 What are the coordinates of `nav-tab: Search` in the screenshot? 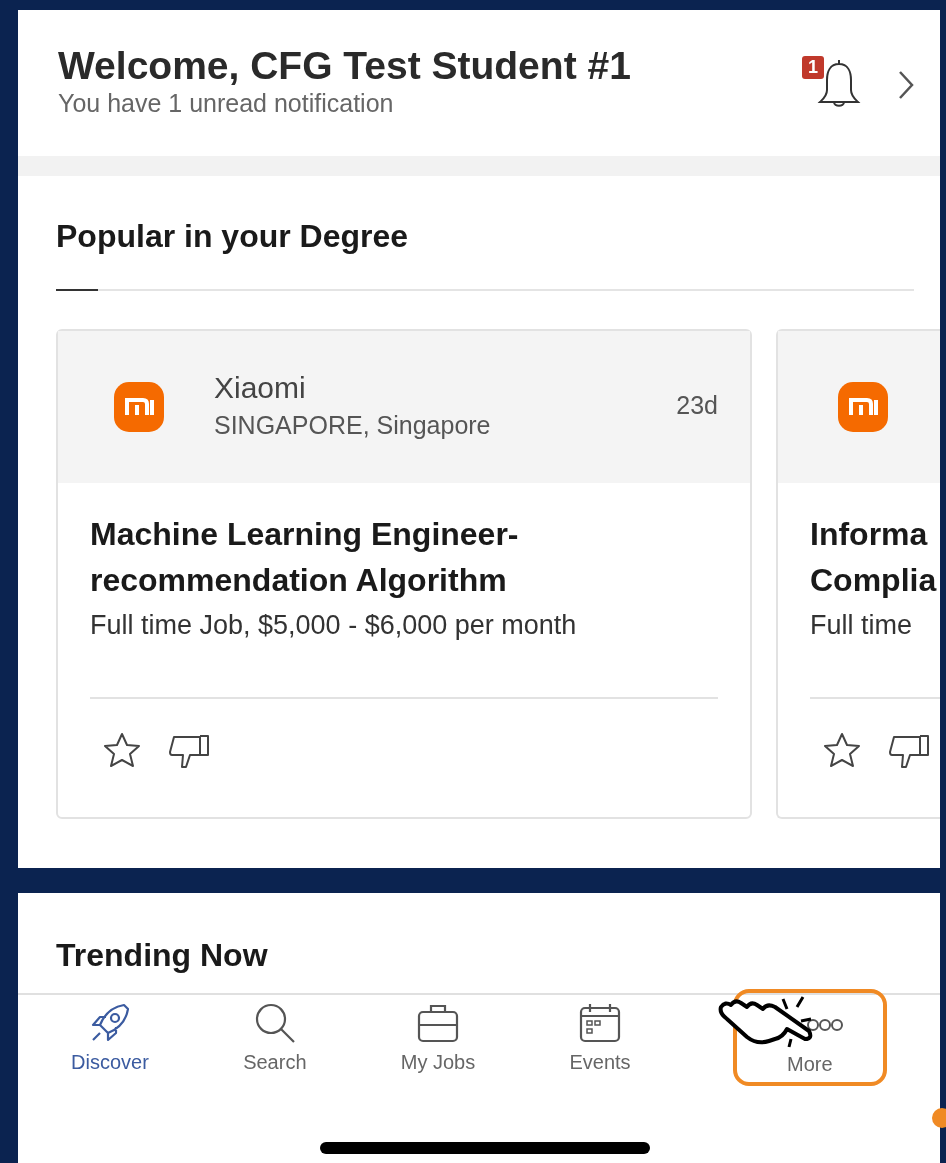 It's located at (275, 1039).